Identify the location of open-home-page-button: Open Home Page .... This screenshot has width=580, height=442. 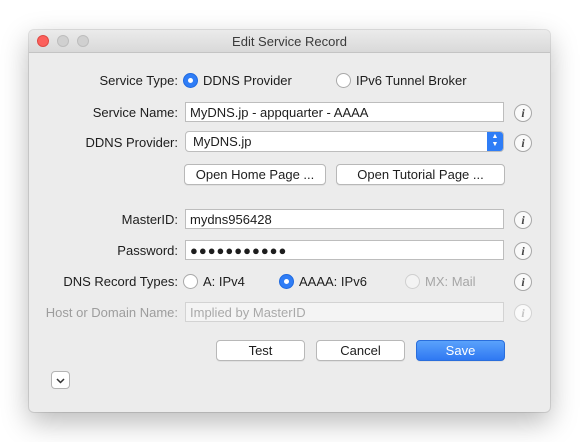
(255, 174).